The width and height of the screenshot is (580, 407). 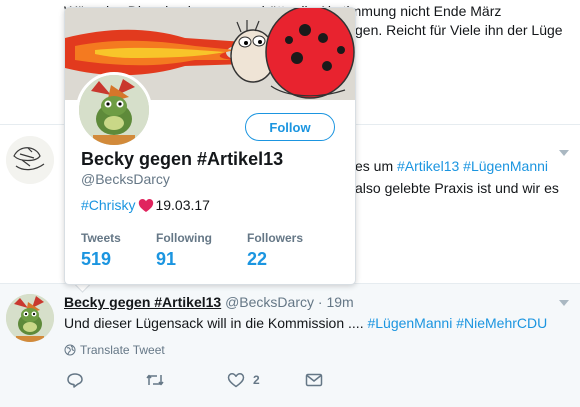 I want to click on reply-button, so click(x=75, y=380).